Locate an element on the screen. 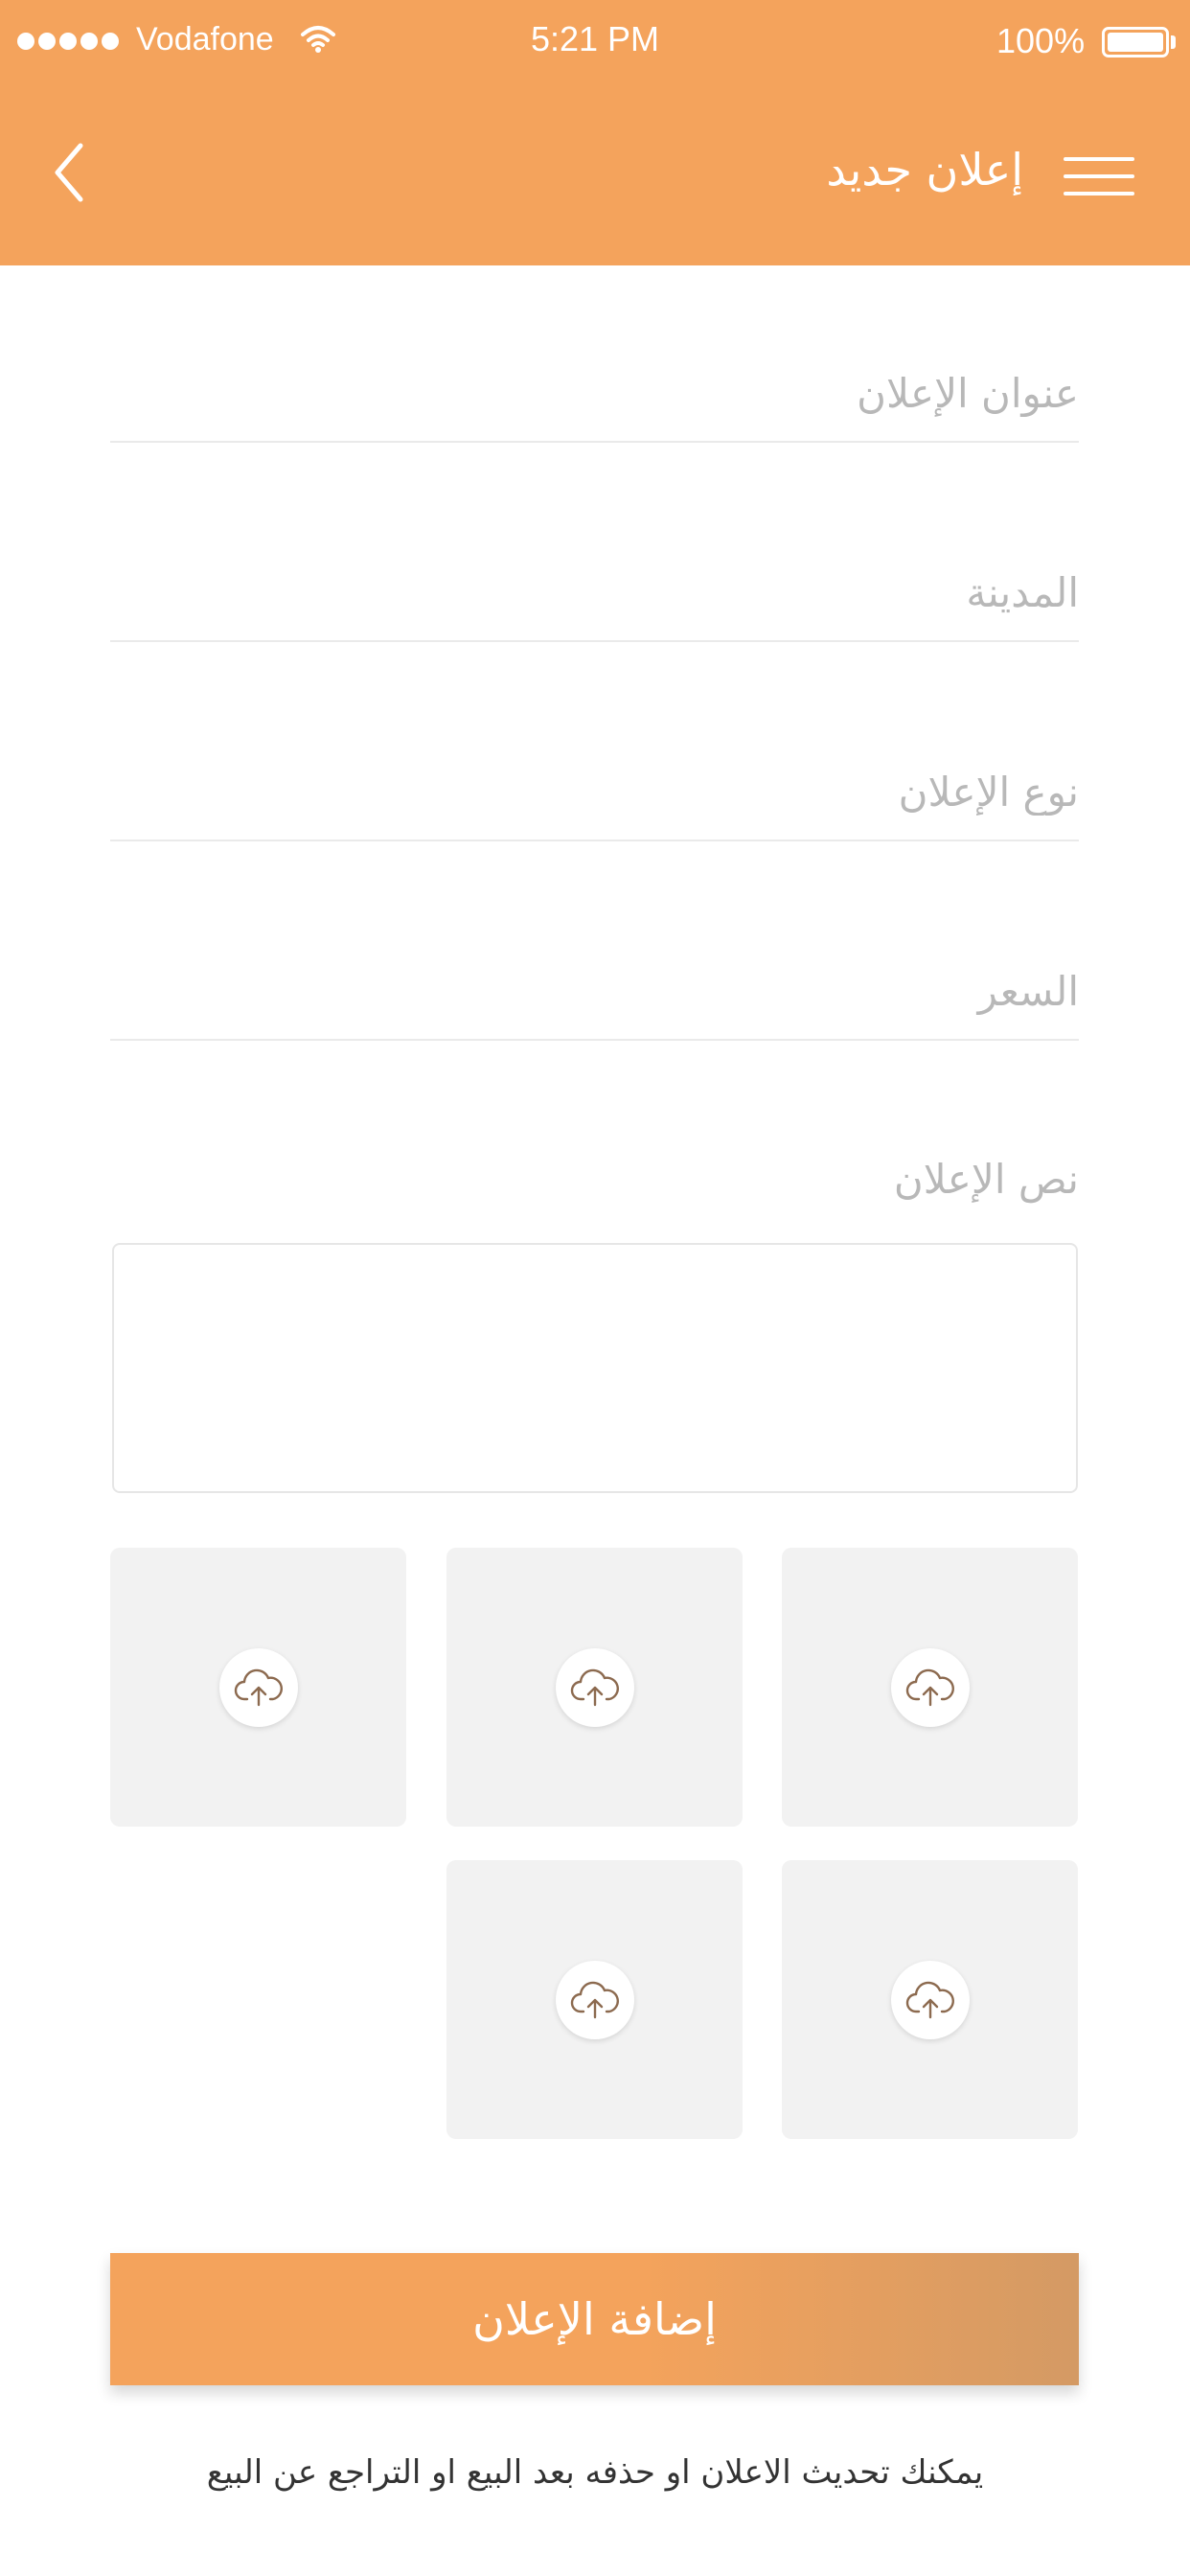  add-ad-button: إضافة الإعلان is located at coordinates (594, 2319).